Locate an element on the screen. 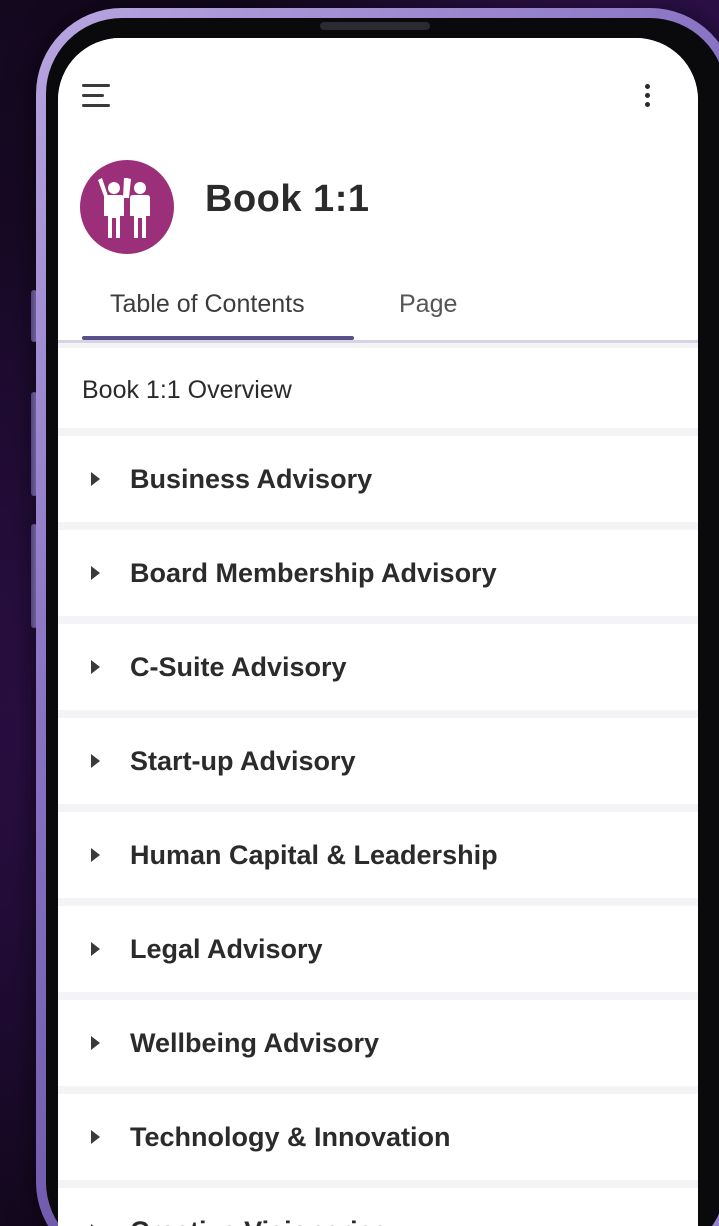 This screenshot has width=719, height=1226. toc-item-board-membership-advisory: Board Membership Advisory is located at coordinates (378, 573).